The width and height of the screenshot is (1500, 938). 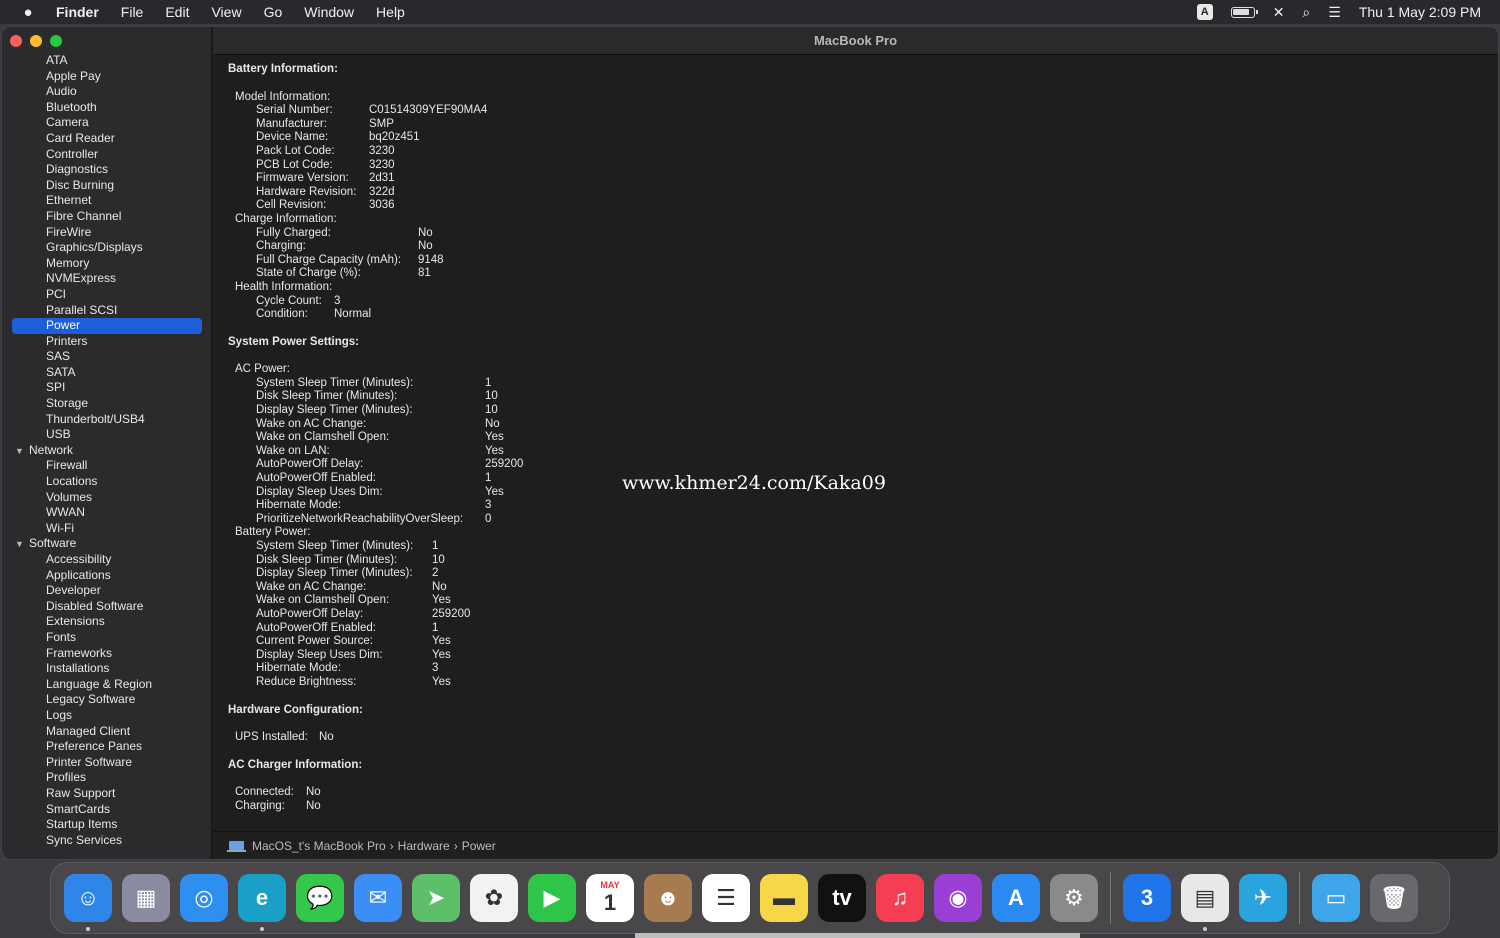 What do you see at coordinates (106, 513) in the screenshot?
I see `sidebar-item-wwan: WWAN` at bounding box center [106, 513].